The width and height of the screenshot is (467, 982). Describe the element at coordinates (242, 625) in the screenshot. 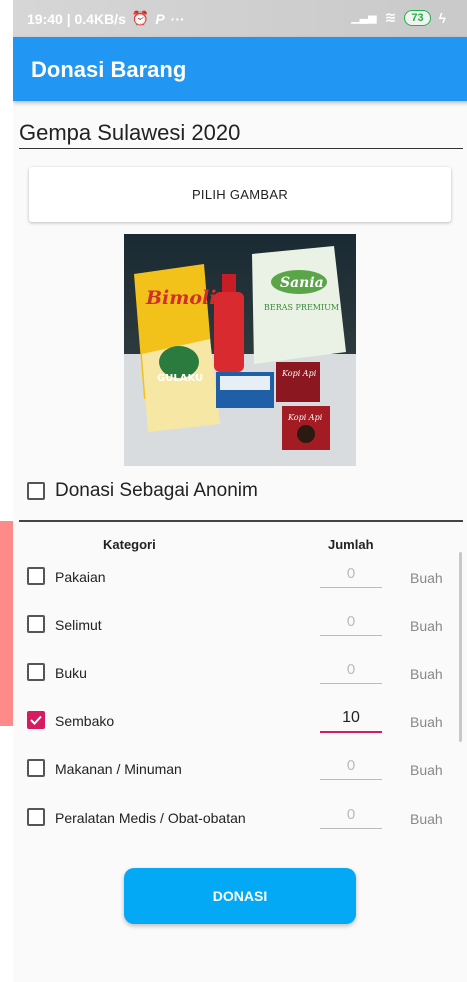

I see `category-row-selimut: Selimut 0 Buah` at that location.